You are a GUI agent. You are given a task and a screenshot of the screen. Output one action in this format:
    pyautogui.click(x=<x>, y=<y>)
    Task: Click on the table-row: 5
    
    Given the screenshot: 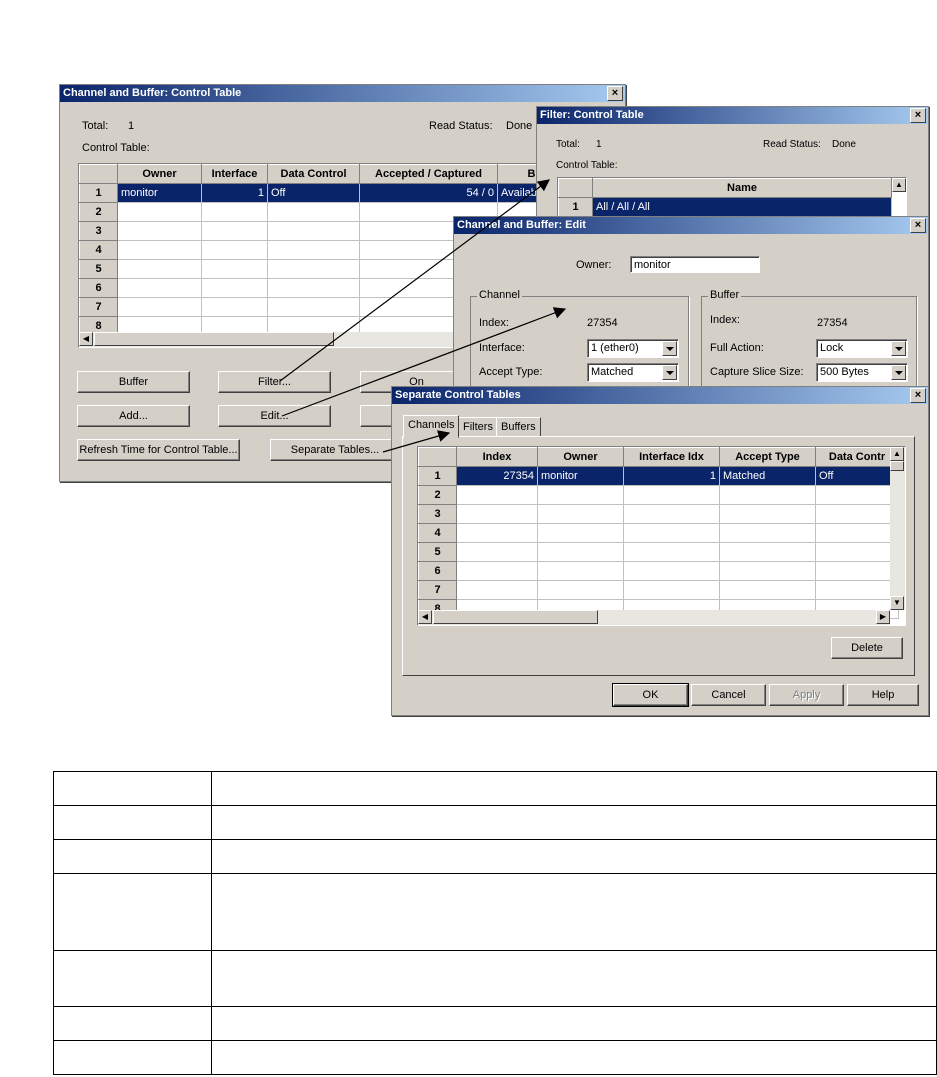 What is the action you would take?
    pyautogui.click(x=658, y=552)
    